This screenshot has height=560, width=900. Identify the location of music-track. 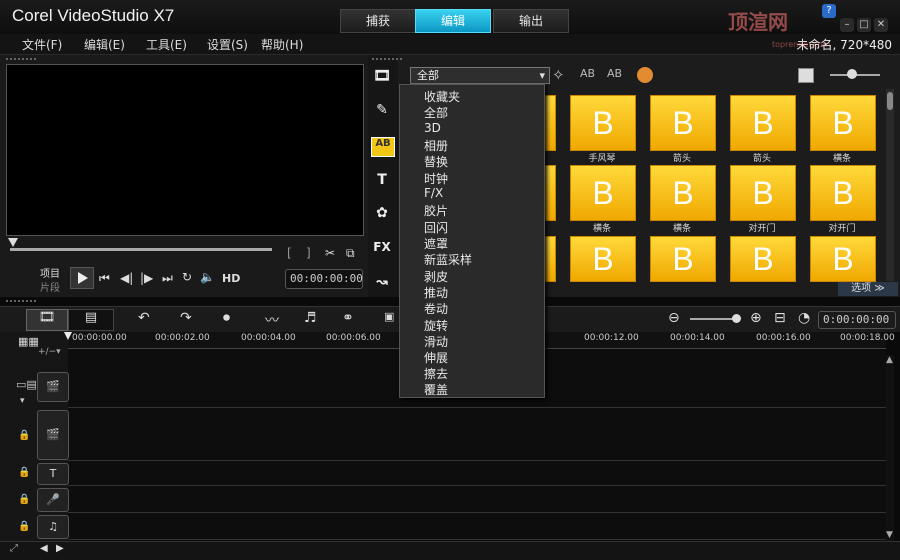
(477, 526).